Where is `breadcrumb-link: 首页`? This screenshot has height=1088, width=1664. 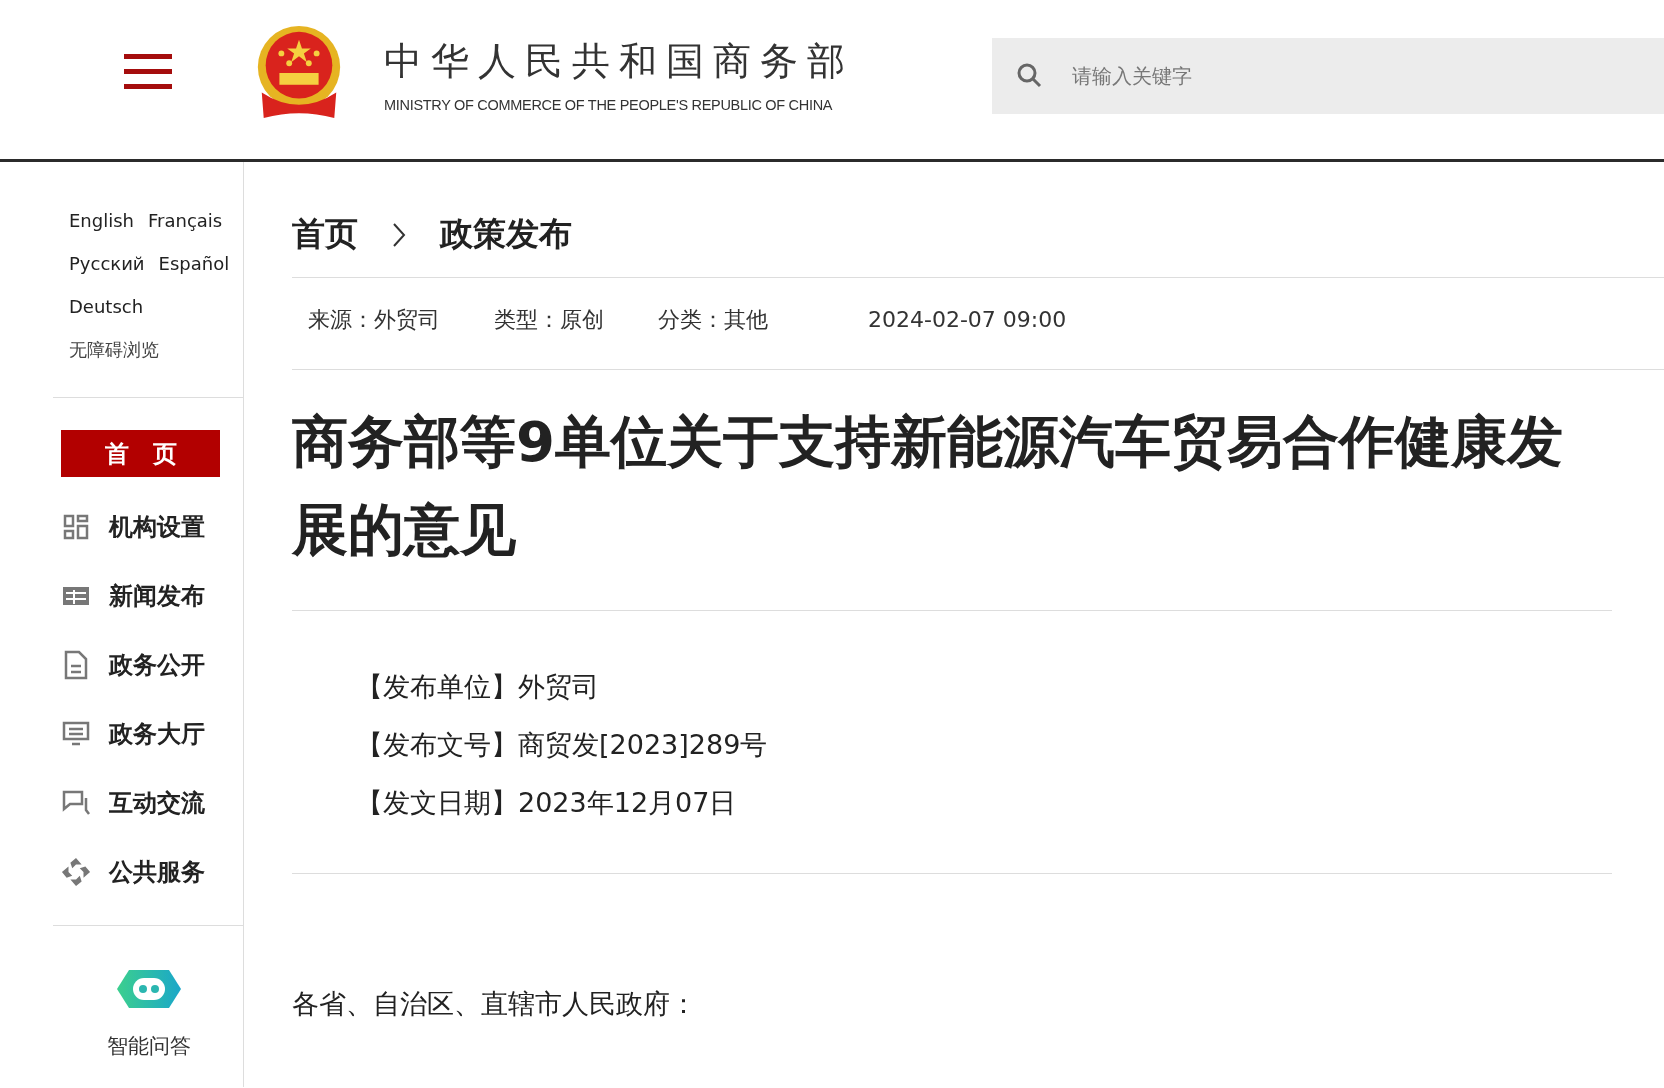
breadcrumb-link: 首页 is located at coordinates (325, 234).